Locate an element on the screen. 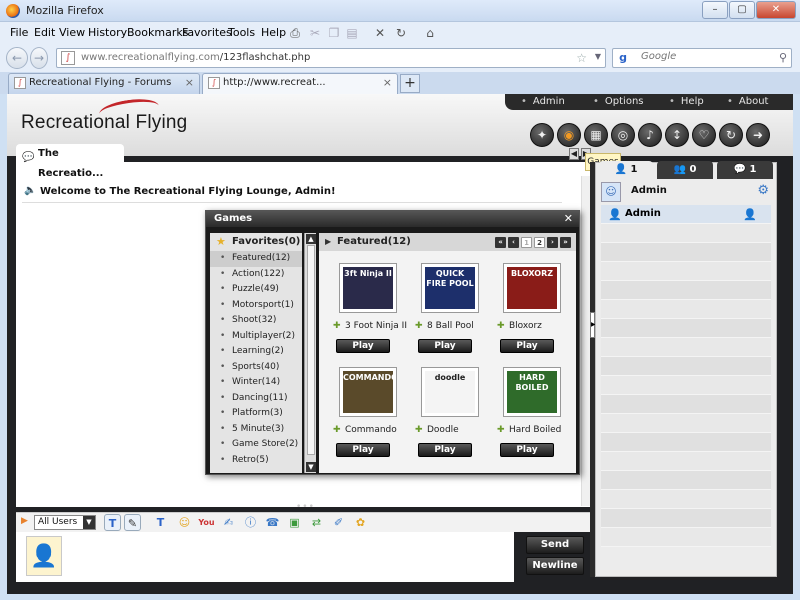 This screenshot has width=800, height=600. prev-page-icon: ‹ is located at coordinates (513, 242).